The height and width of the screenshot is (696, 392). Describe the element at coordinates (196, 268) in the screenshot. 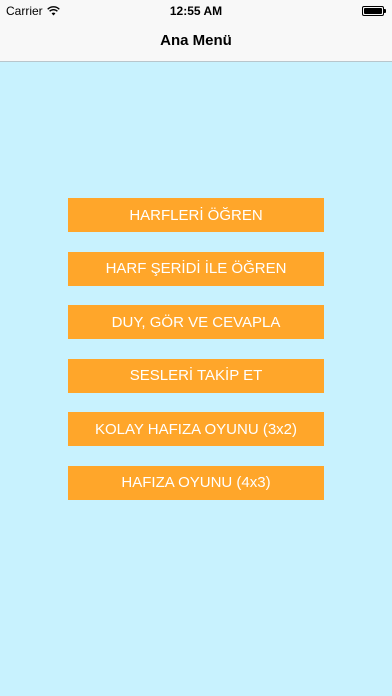

I see `learn-with-letter-strip-button: HARF ŞERİDİ İLE ÖĞREN` at that location.